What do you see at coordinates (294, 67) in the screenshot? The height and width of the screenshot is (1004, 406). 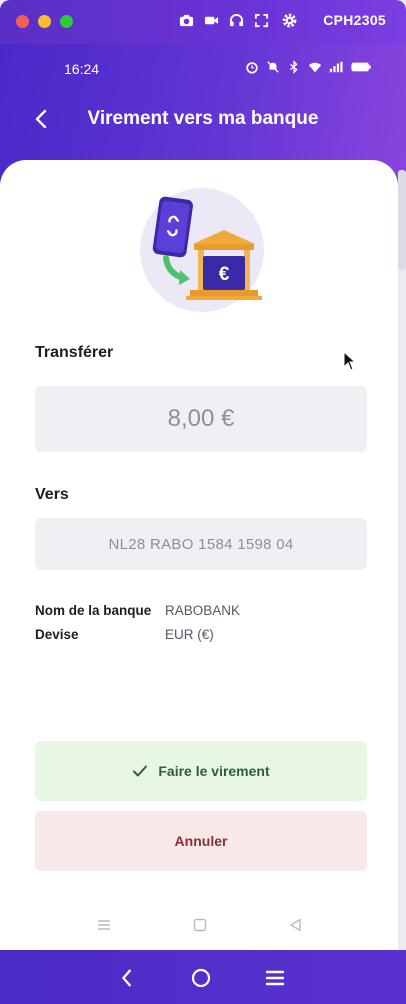 I see `bluetooth-icon` at bounding box center [294, 67].